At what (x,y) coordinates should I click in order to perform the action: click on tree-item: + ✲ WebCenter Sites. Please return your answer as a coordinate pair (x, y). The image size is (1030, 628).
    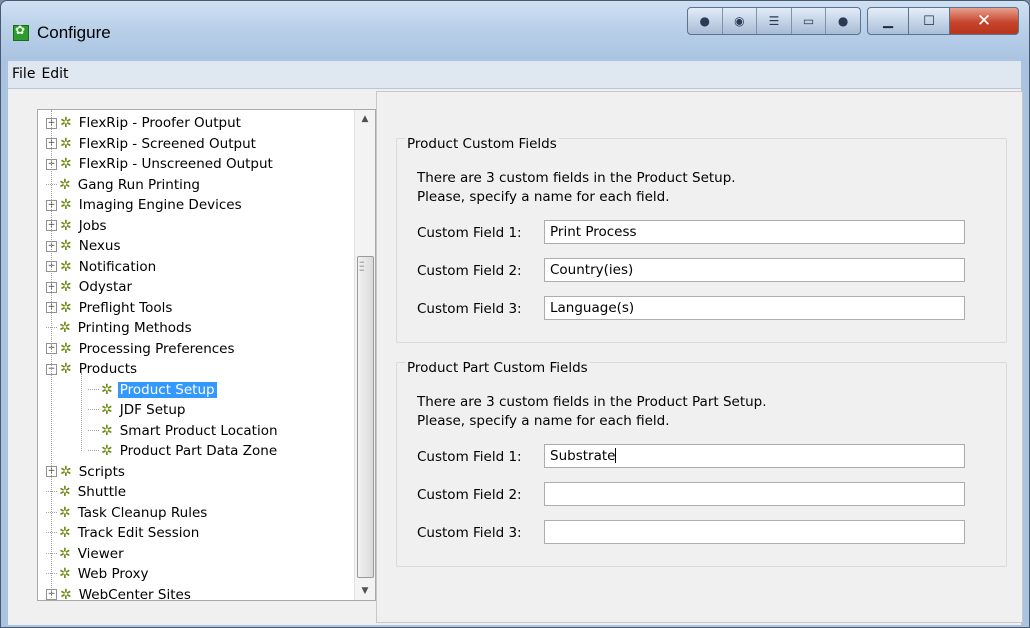
    Looking at the image, I should click on (119, 593).